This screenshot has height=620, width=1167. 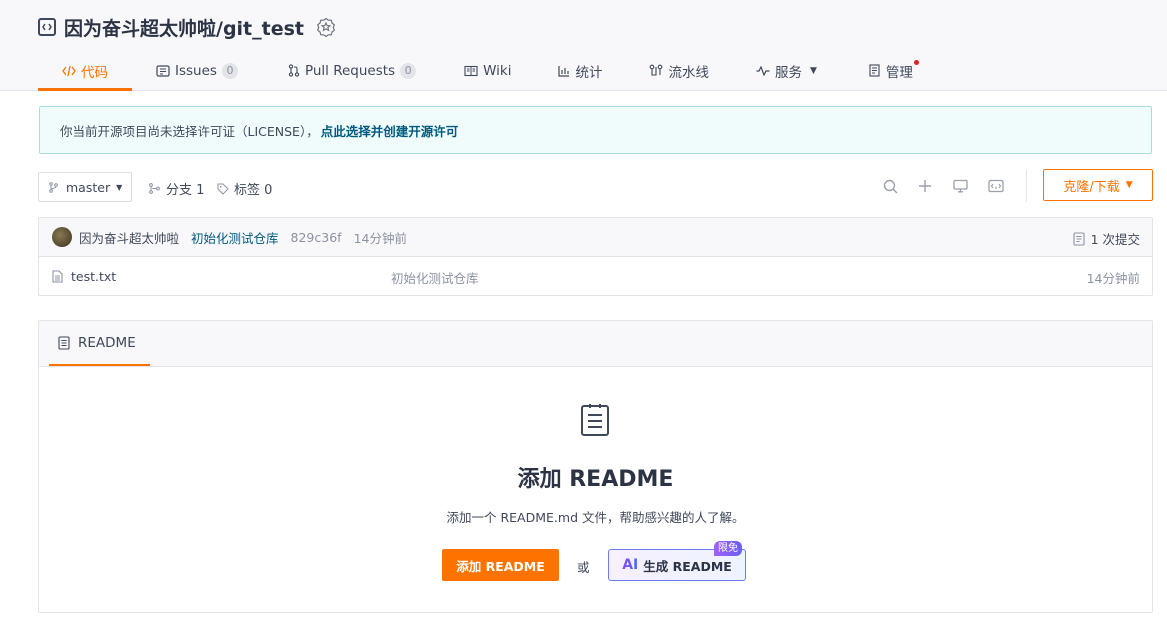 I want to click on commit-count-link: 1 次提交, so click(x=1106, y=238).